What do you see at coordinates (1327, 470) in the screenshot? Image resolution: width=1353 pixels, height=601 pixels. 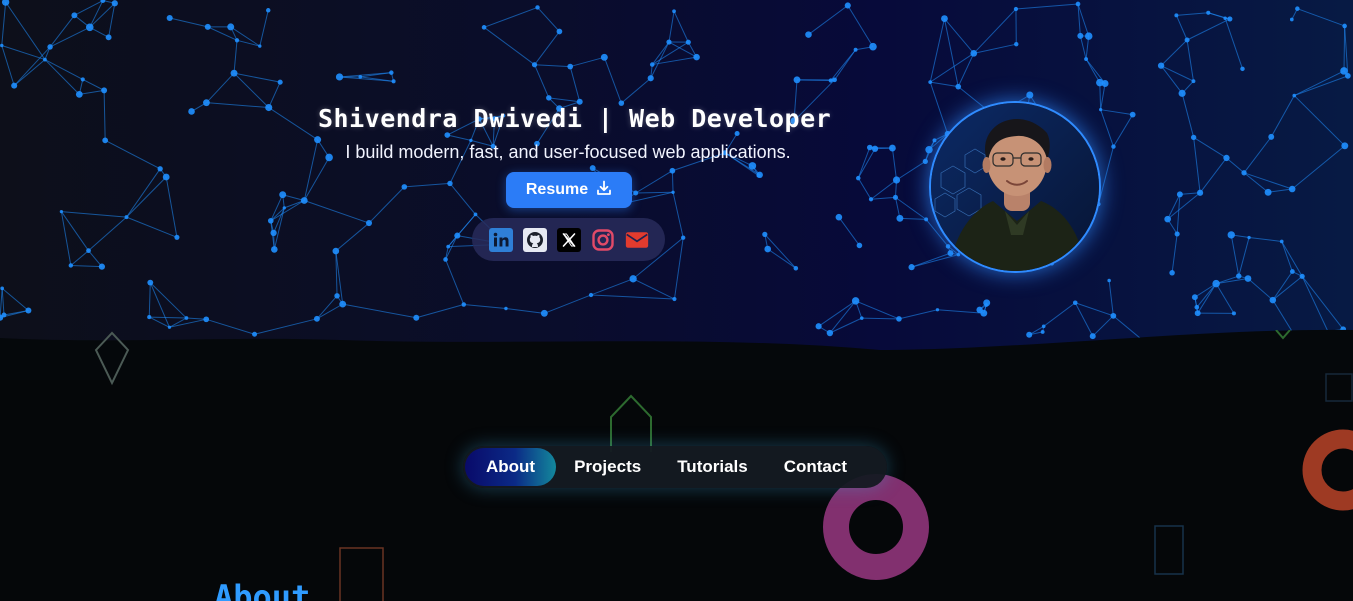 I see `ring-shape-orange` at bounding box center [1327, 470].